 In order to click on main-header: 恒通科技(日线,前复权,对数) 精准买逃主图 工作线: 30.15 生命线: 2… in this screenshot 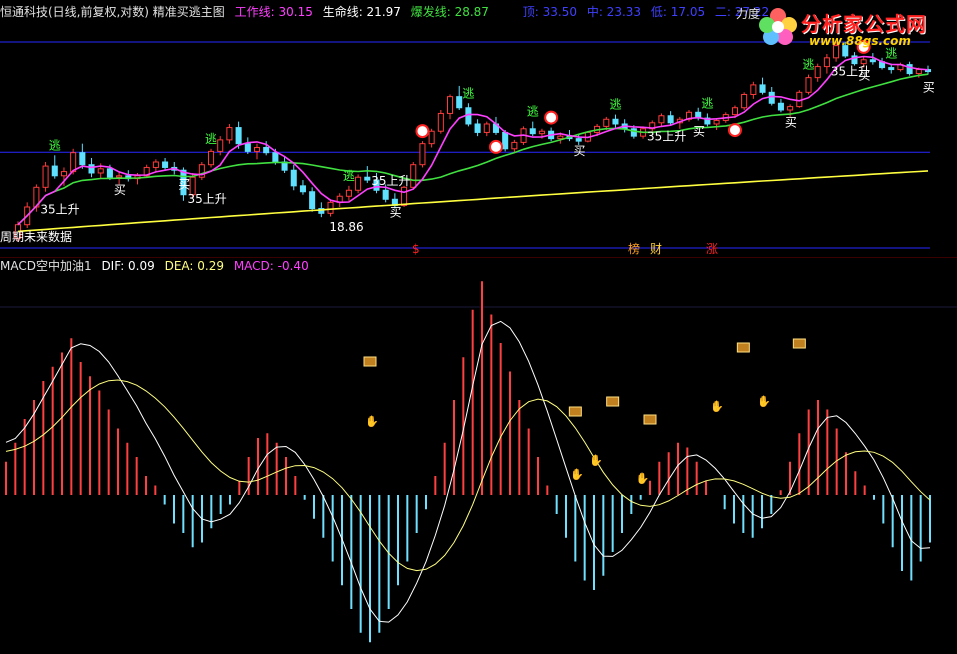, I will do `click(387, 12)`.